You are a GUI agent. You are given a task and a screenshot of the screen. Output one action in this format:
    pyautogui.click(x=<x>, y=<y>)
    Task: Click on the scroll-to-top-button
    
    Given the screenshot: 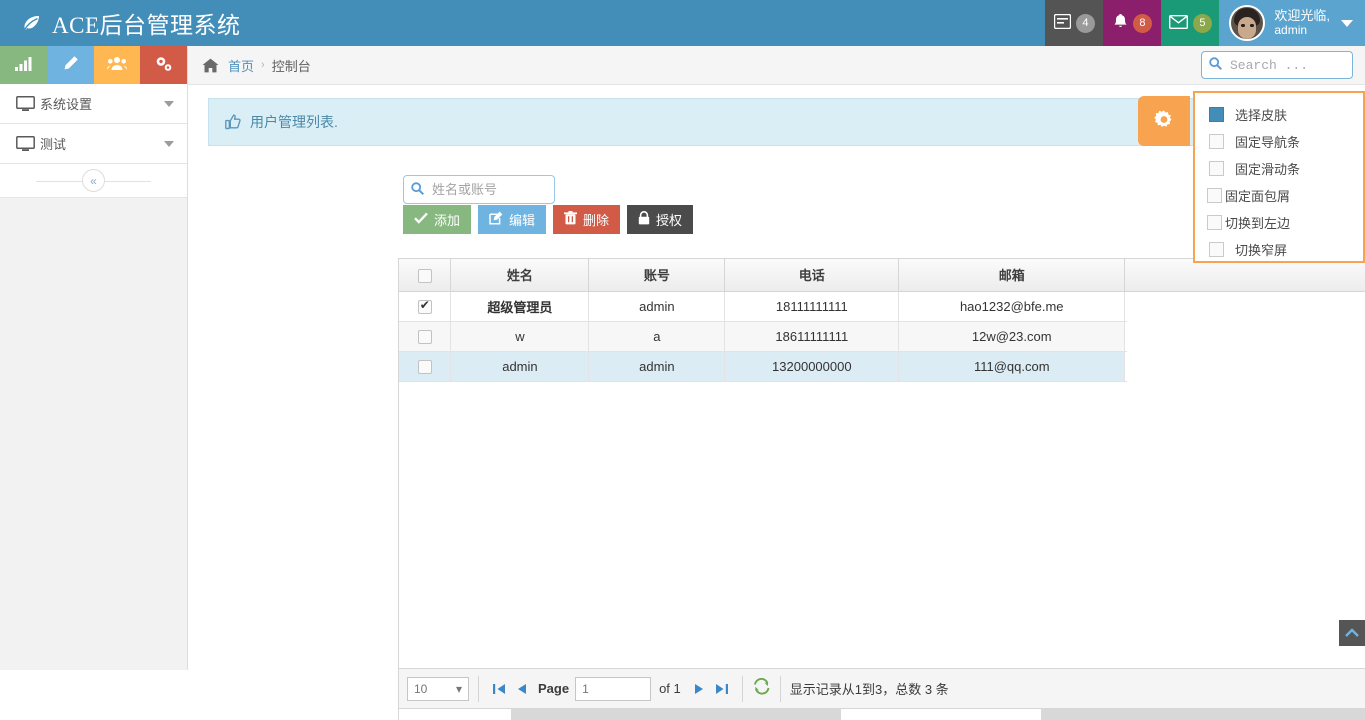 What is the action you would take?
    pyautogui.click(x=1352, y=633)
    